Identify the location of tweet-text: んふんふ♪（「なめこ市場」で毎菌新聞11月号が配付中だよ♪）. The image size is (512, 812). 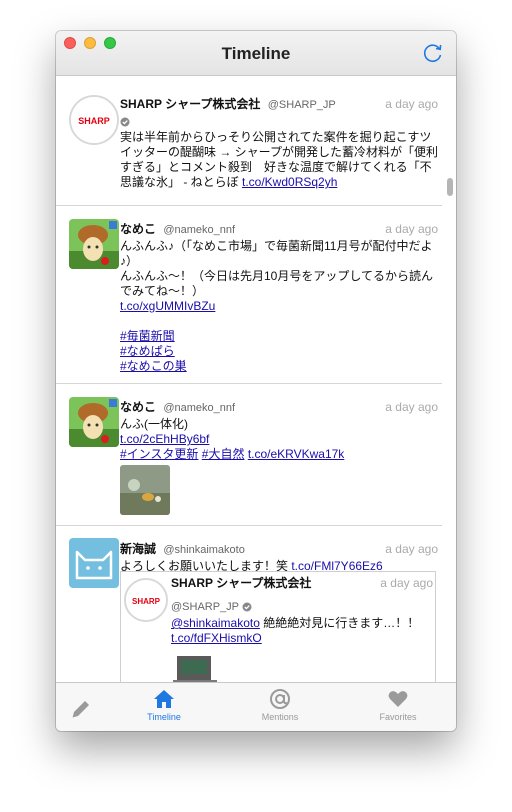
(276, 253).